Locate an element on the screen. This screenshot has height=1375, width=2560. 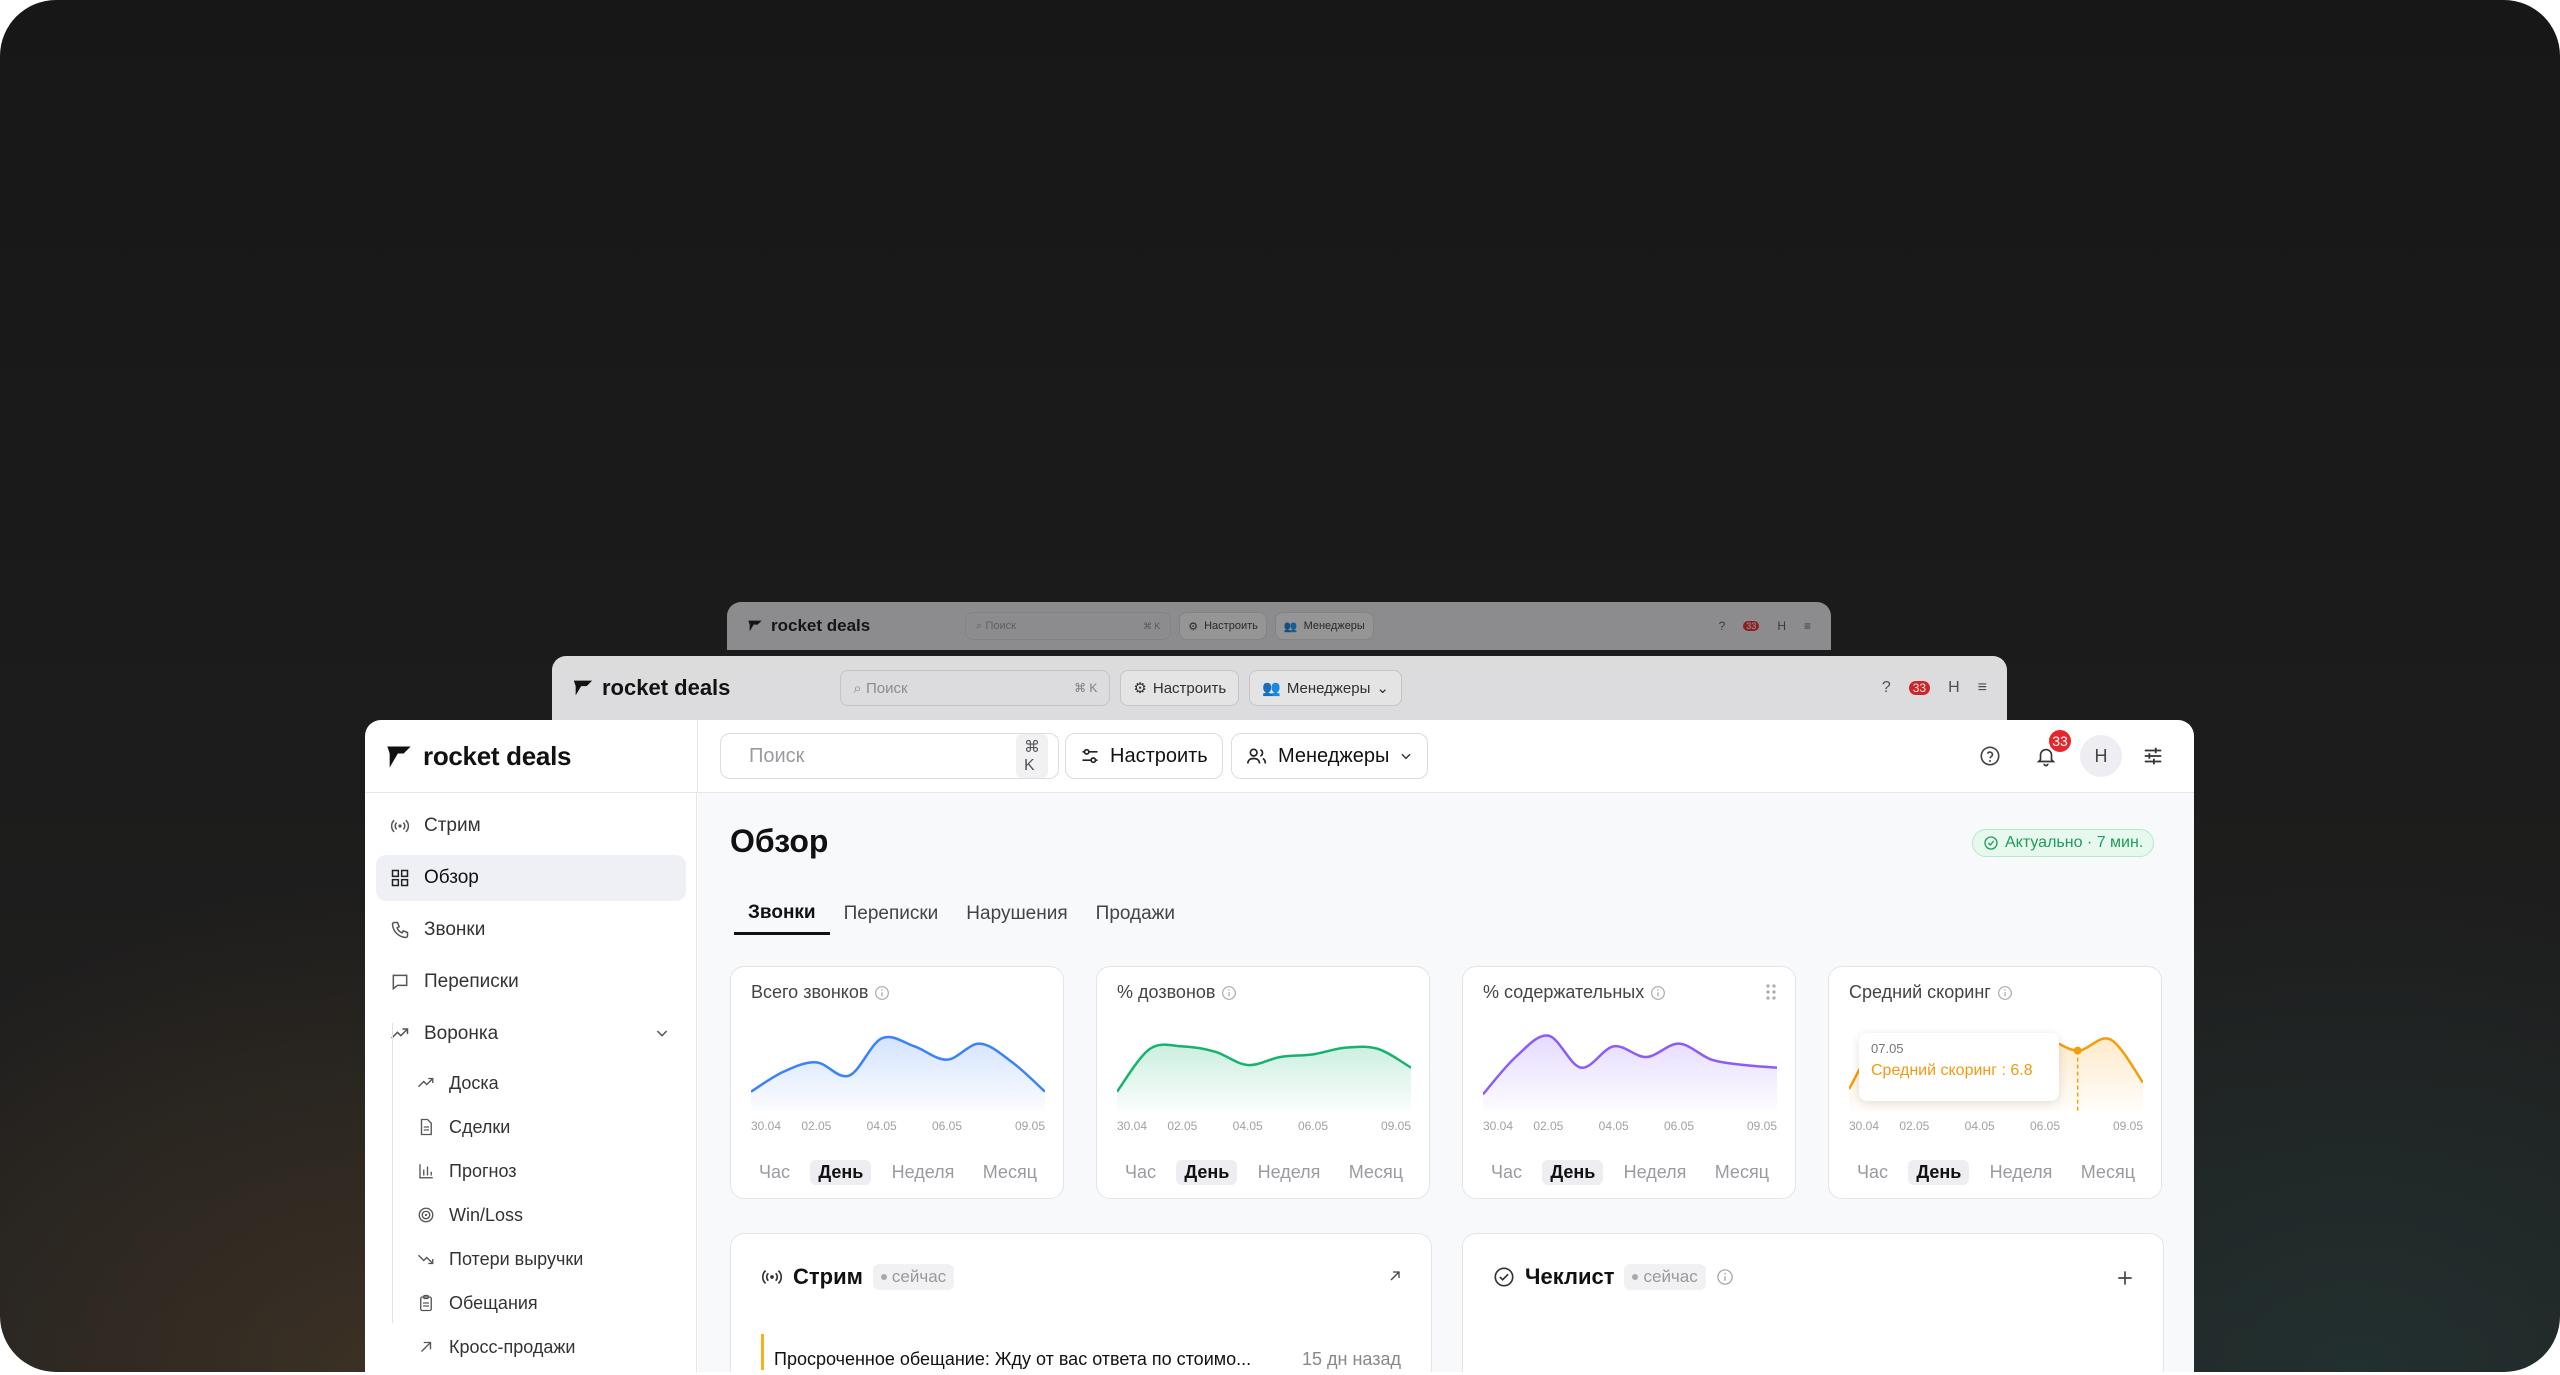
ghost-brand: rocket deals is located at coordinates (651, 688).